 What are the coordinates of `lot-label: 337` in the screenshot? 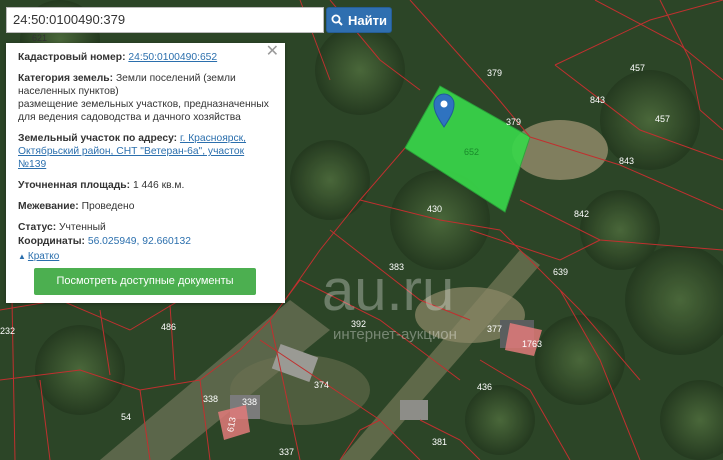 It's located at (286, 452).